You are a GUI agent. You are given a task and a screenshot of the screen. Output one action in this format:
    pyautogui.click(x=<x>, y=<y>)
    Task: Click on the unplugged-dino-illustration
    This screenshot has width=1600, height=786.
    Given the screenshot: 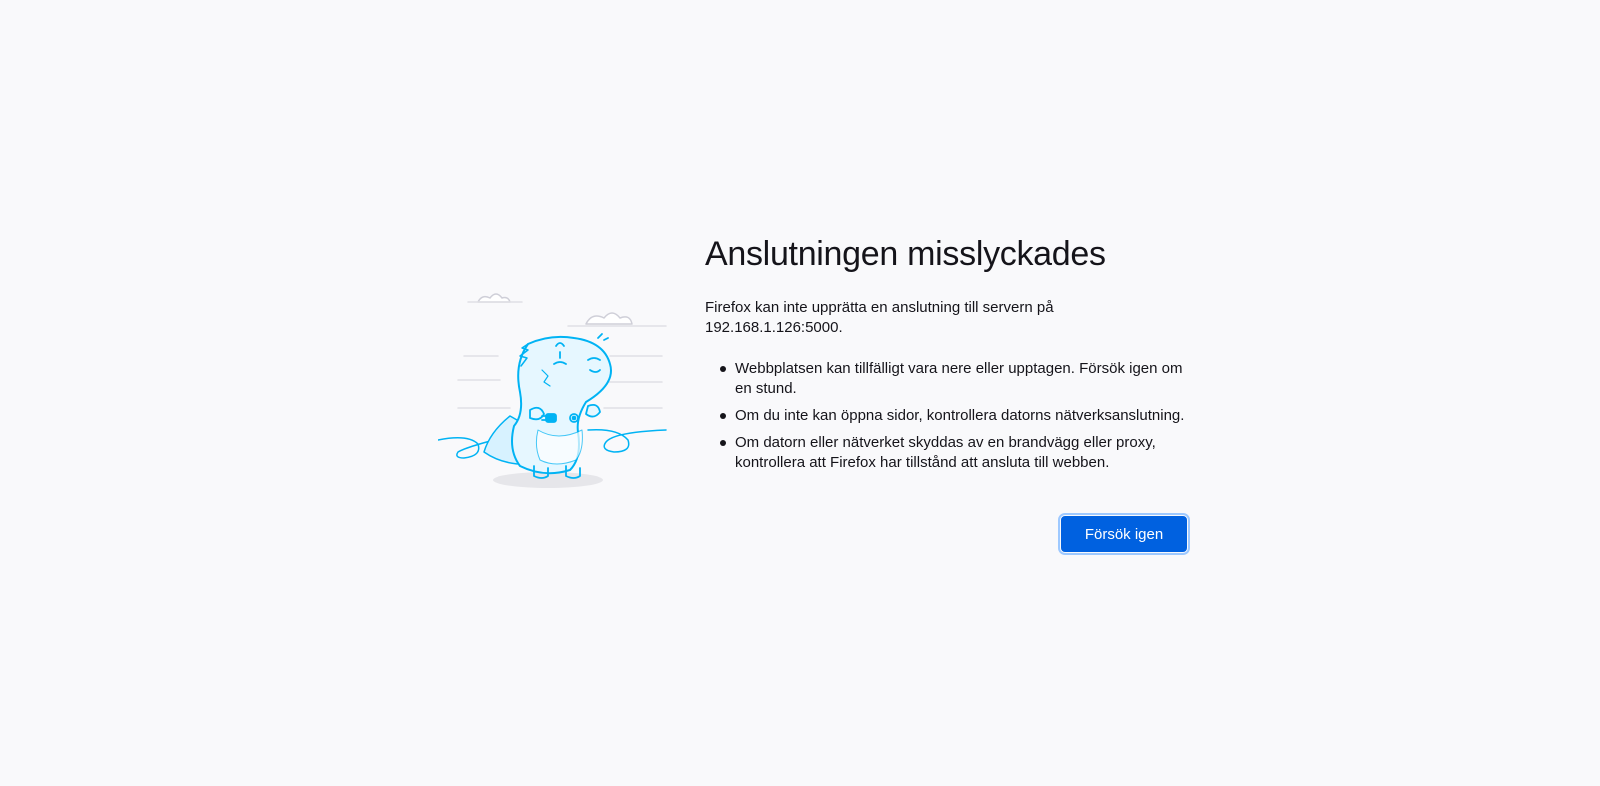 What is the action you would take?
    pyautogui.click(x=557, y=395)
    